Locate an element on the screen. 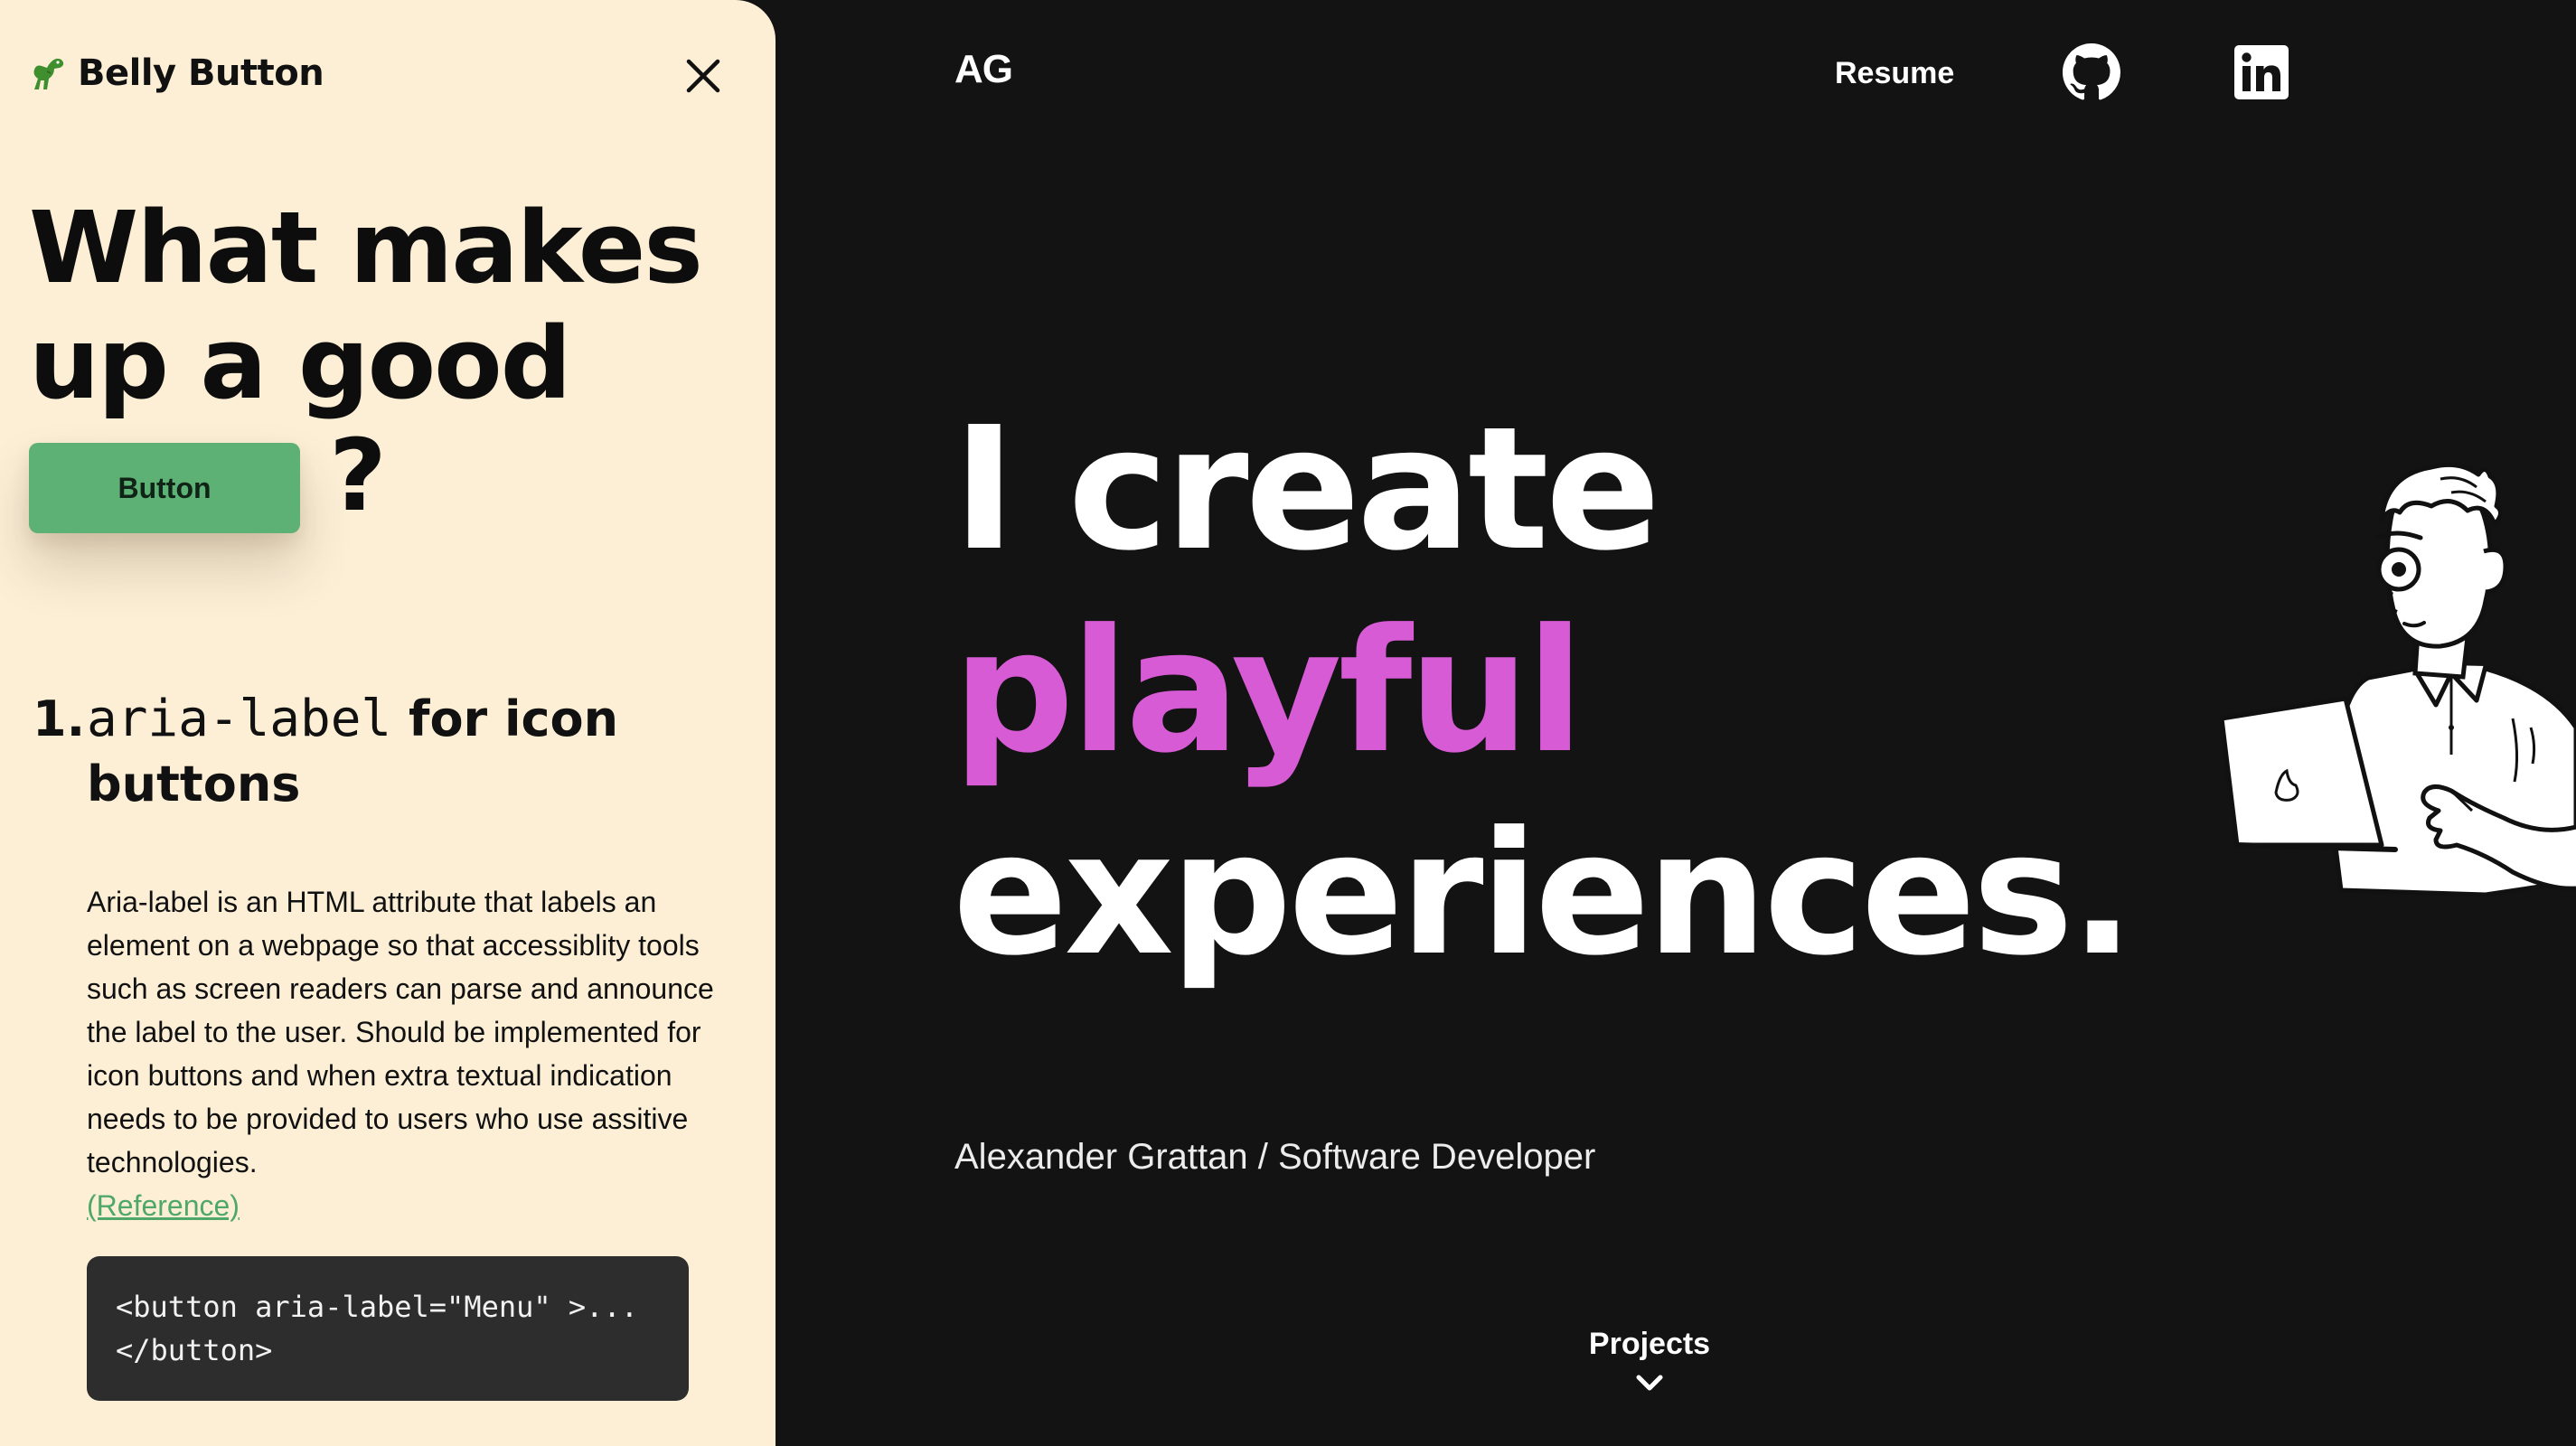  projects-scroll-link: Projects is located at coordinates (1650, 1362).